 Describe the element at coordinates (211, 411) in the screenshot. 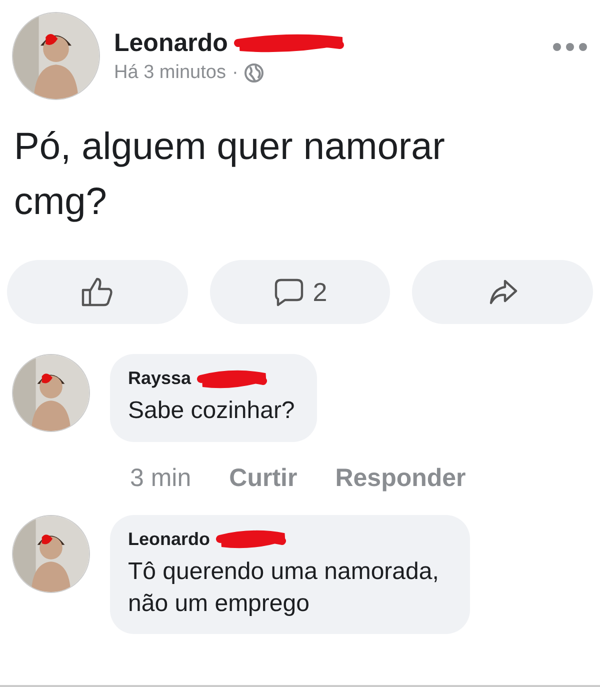

I see `comment-text: Sabe cozinhar?` at that location.